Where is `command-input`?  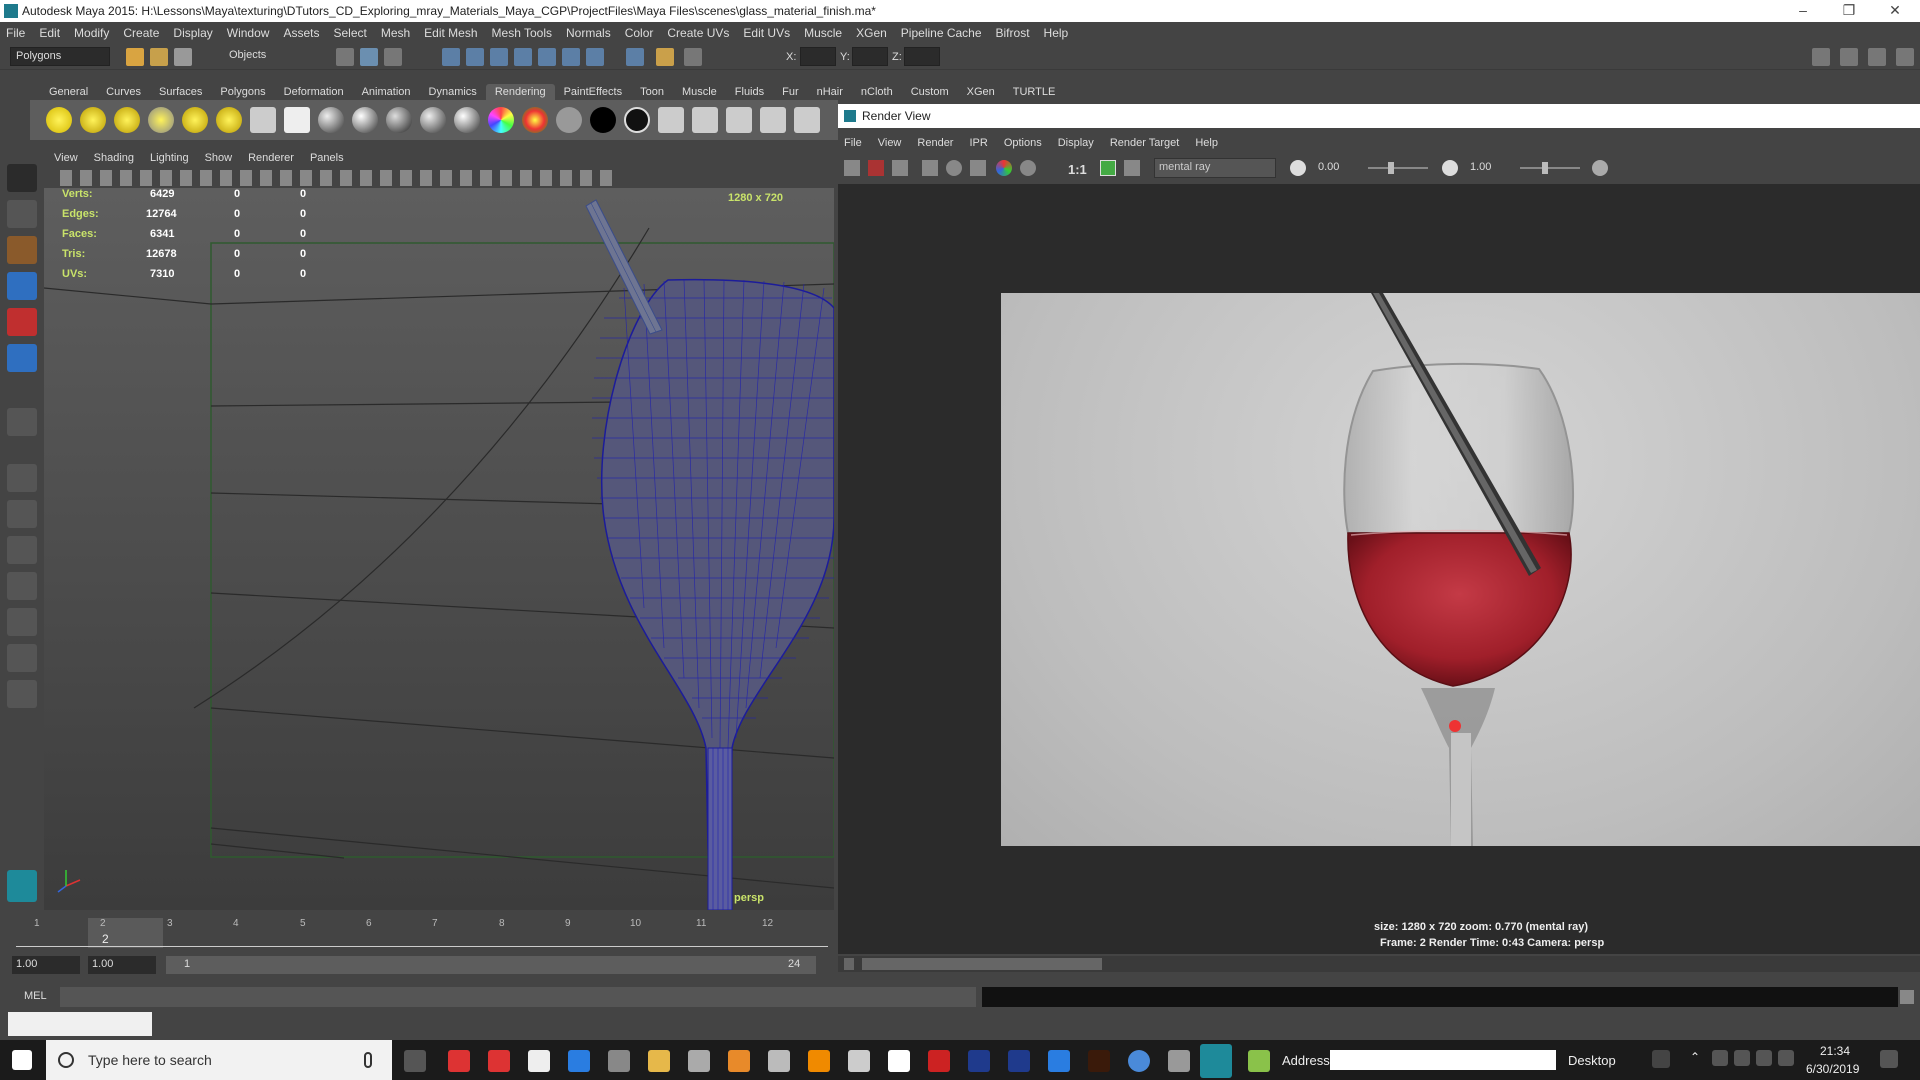 command-input is located at coordinates (518, 997).